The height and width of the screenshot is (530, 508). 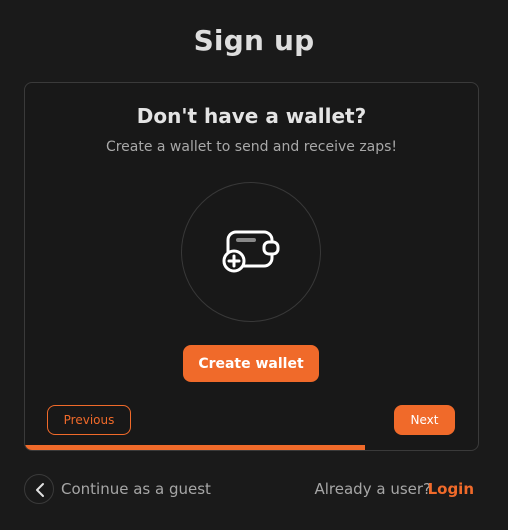 What do you see at coordinates (451, 489) in the screenshot?
I see `login-link: Login` at bounding box center [451, 489].